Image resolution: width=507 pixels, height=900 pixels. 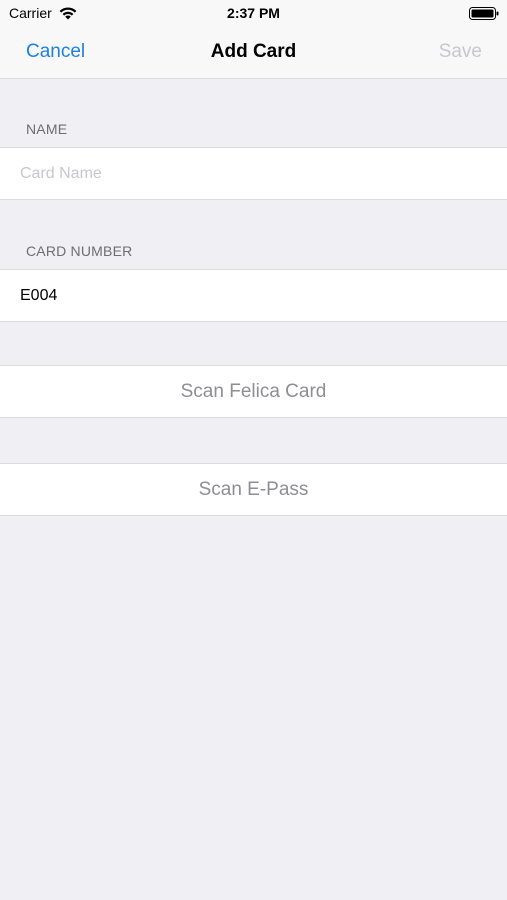 I want to click on card-name-cell, so click(x=253, y=173).